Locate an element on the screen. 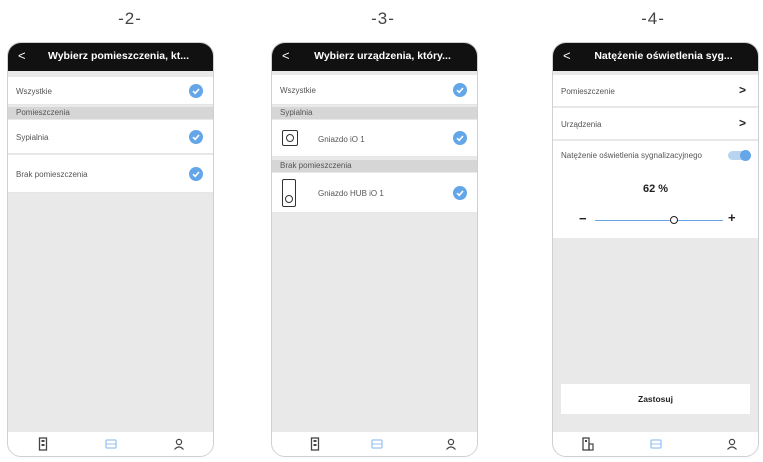  brightness-value: 62 % is located at coordinates (655, 189).